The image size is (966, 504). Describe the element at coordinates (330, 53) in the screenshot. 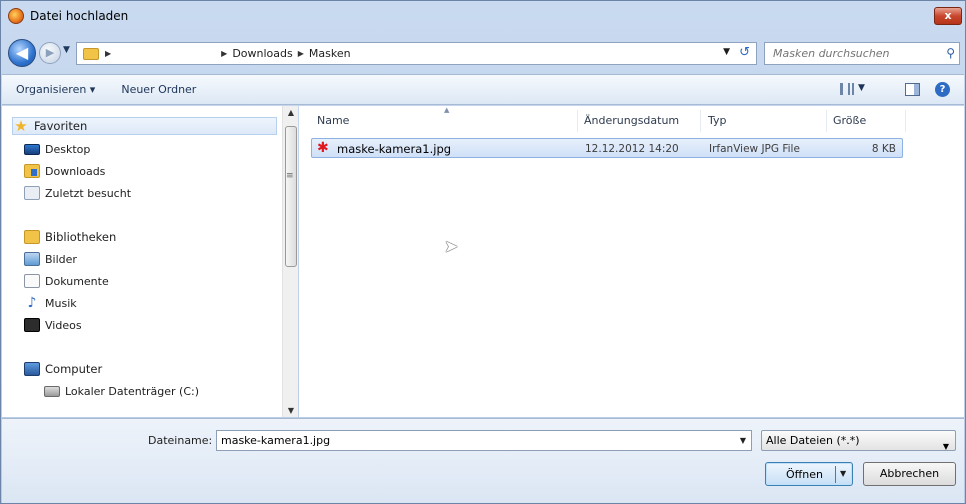

I see `breadcrumb-masken: Masken` at that location.